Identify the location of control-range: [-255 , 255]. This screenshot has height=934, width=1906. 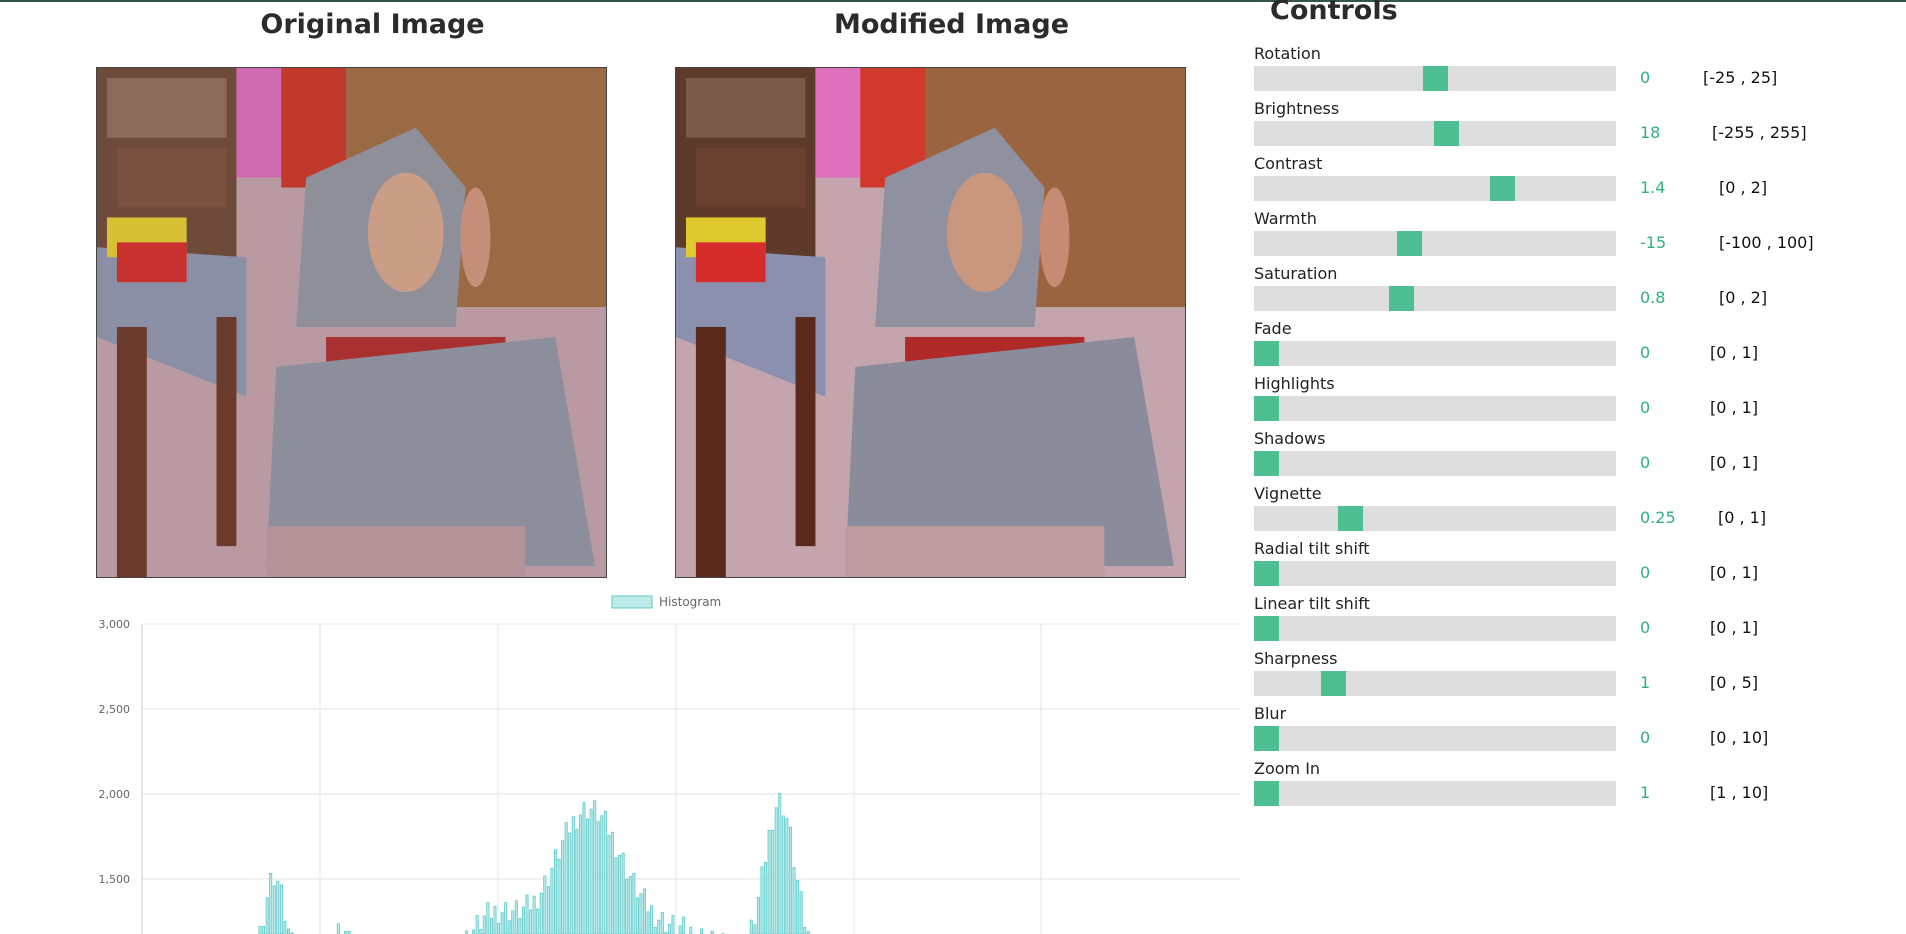
(1759, 132).